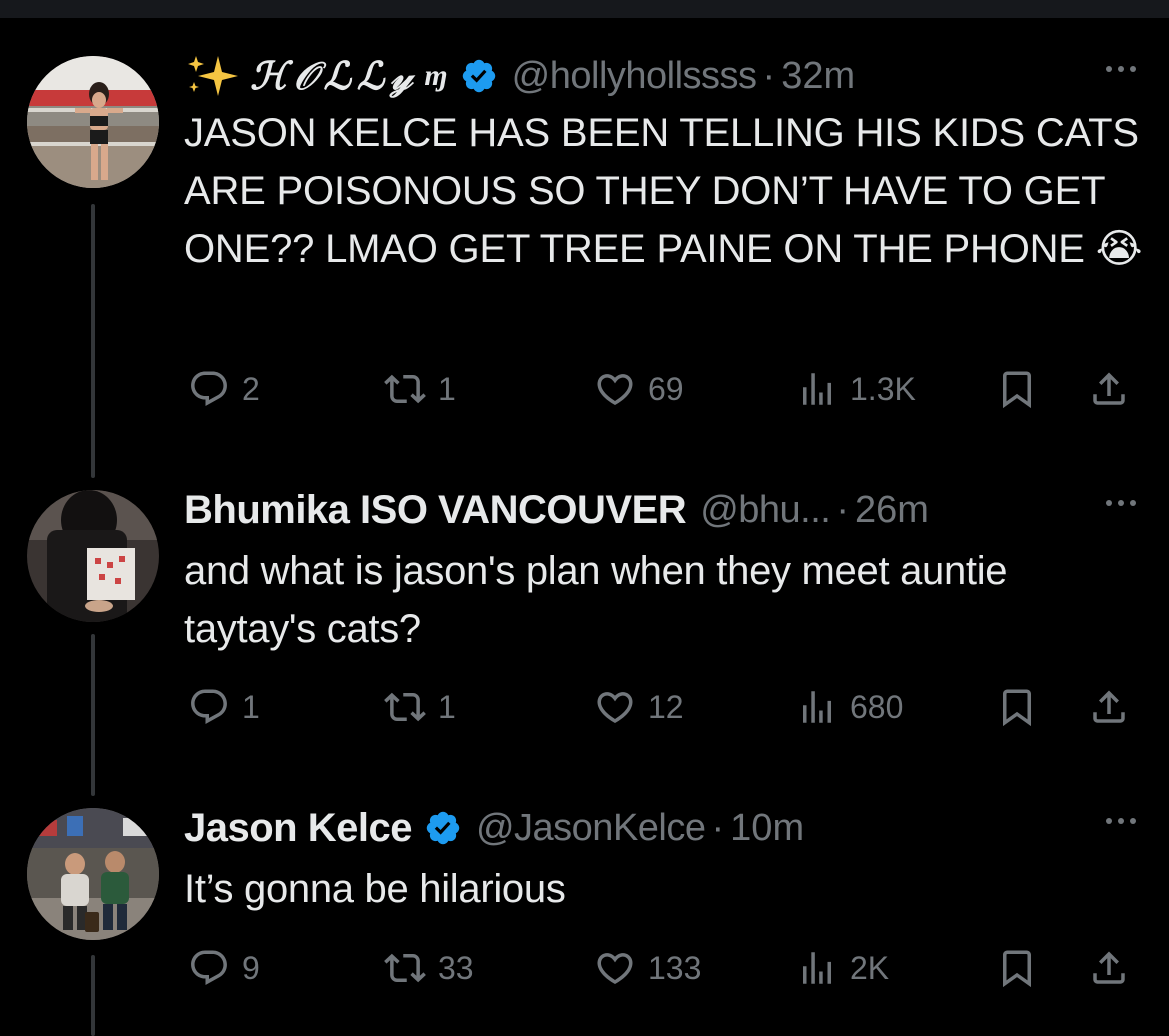  What do you see at coordinates (298, 828) in the screenshot?
I see `display-name: Jason Kelce` at bounding box center [298, 828].